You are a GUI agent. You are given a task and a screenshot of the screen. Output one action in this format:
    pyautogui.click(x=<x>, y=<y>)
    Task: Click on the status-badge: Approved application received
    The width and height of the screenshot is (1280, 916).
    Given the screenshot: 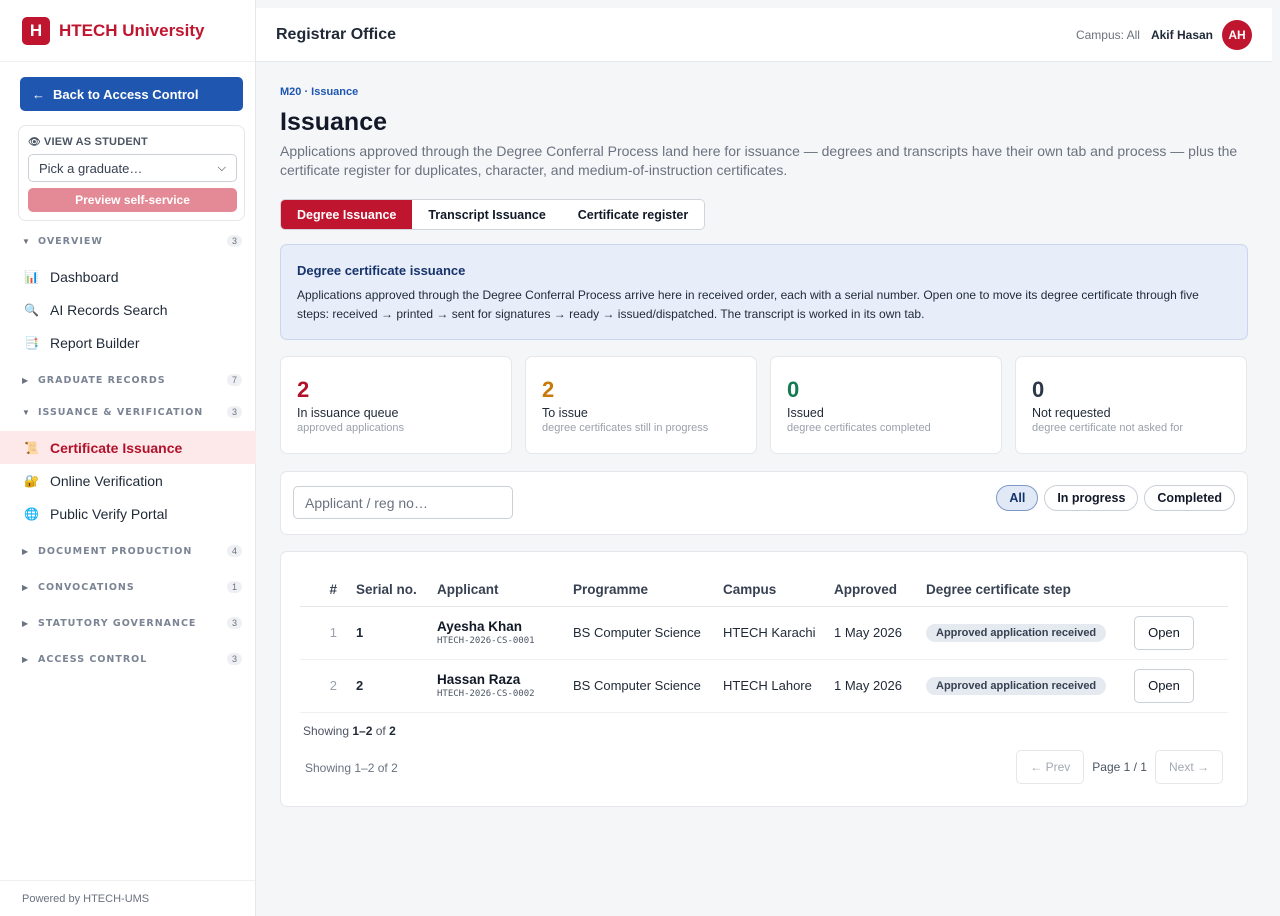 What is the action you would take?
    pyautogui.click(x=1016, y=685)
    